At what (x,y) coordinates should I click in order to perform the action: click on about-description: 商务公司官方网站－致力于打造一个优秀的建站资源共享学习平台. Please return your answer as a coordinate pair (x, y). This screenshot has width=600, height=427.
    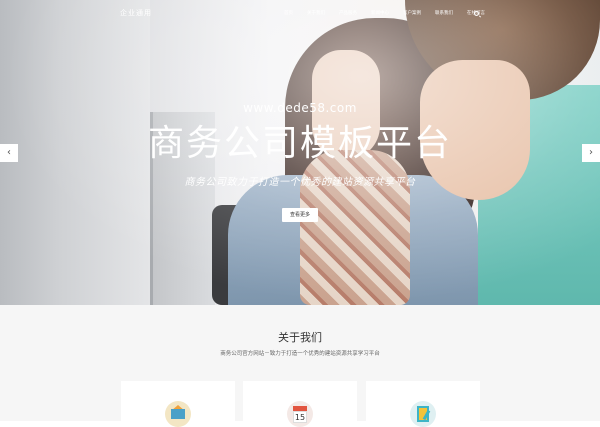
    Looking at the image, I should click on (300, 354).